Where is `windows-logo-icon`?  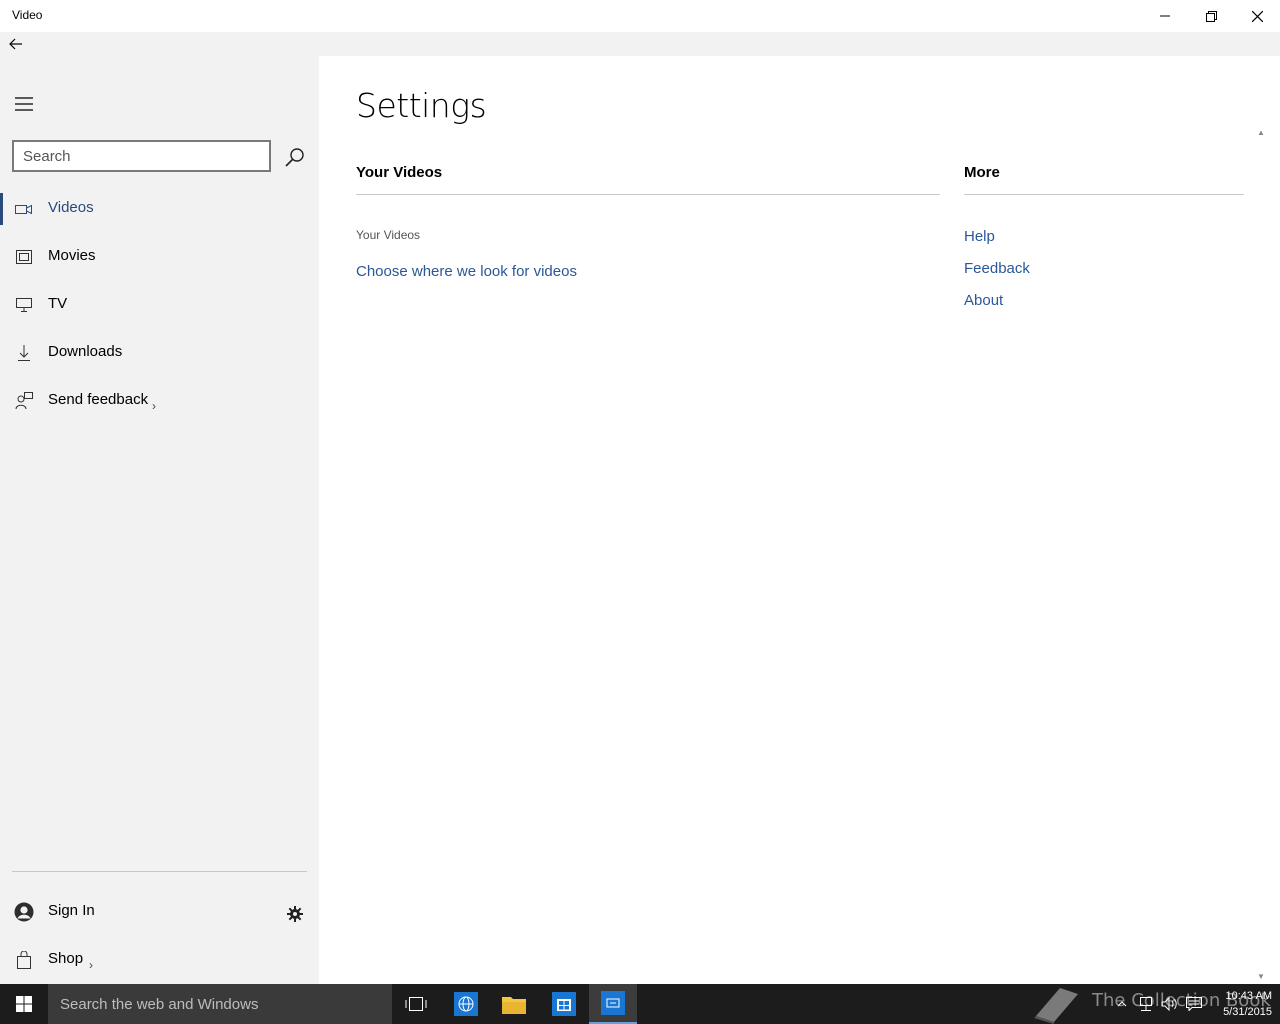
windows-logo-icon is located at coordinates (24, 1004).